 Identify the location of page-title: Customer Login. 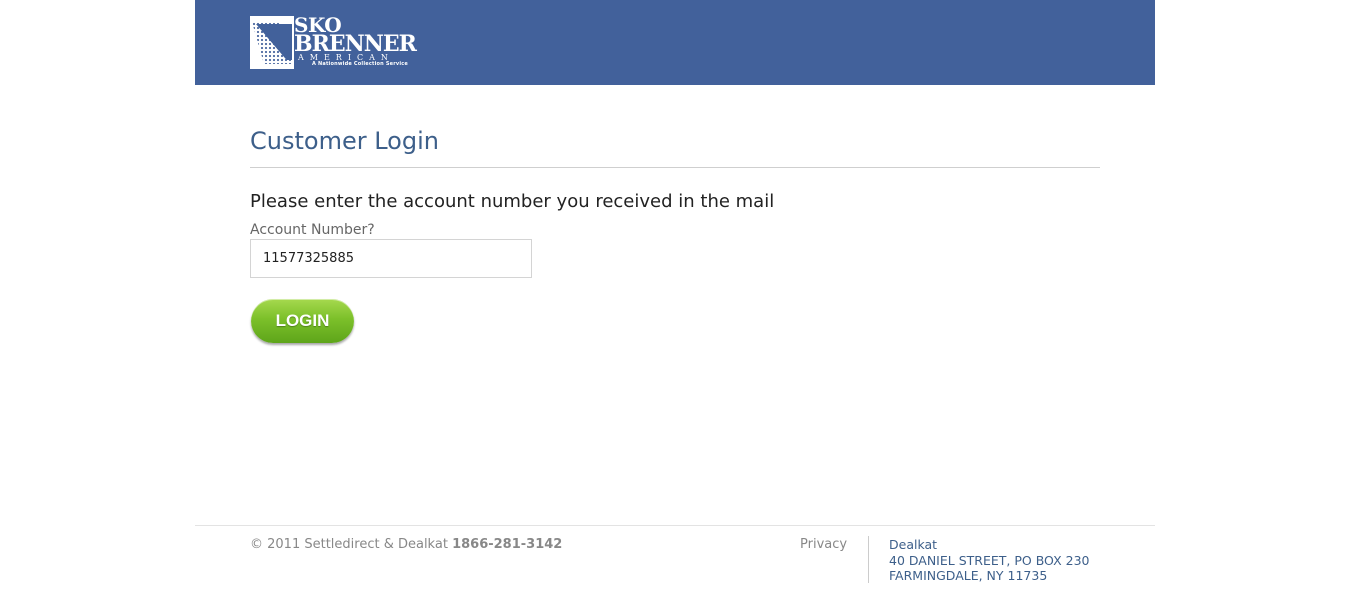
(344, 141).